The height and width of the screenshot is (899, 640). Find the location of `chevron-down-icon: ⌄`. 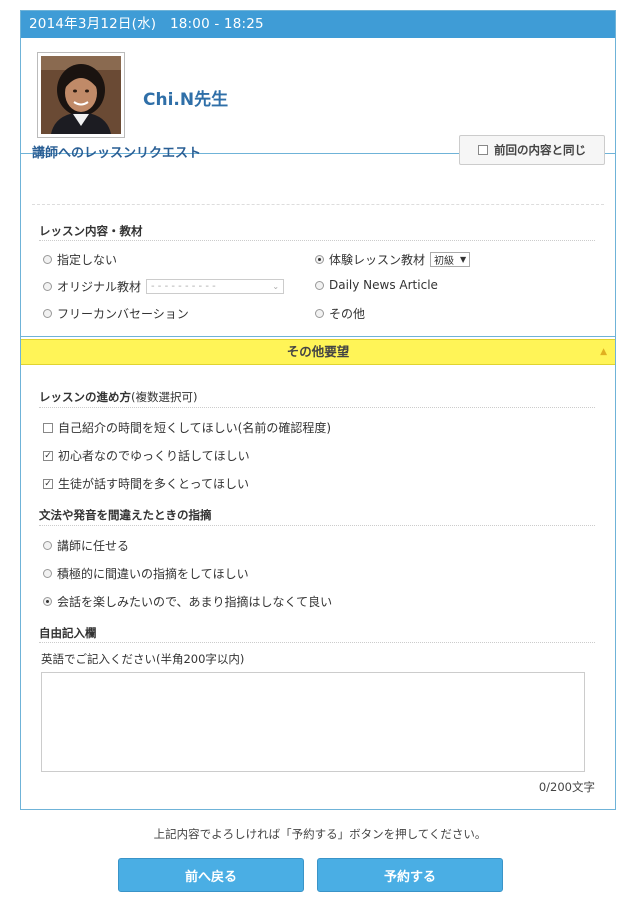

chevron-down-icon: ⌄ is located at coordinates (276, 286).